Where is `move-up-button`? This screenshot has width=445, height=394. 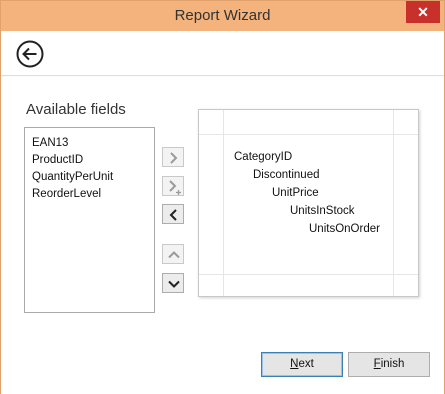
move-up-button is located at coordinates (173, 254).